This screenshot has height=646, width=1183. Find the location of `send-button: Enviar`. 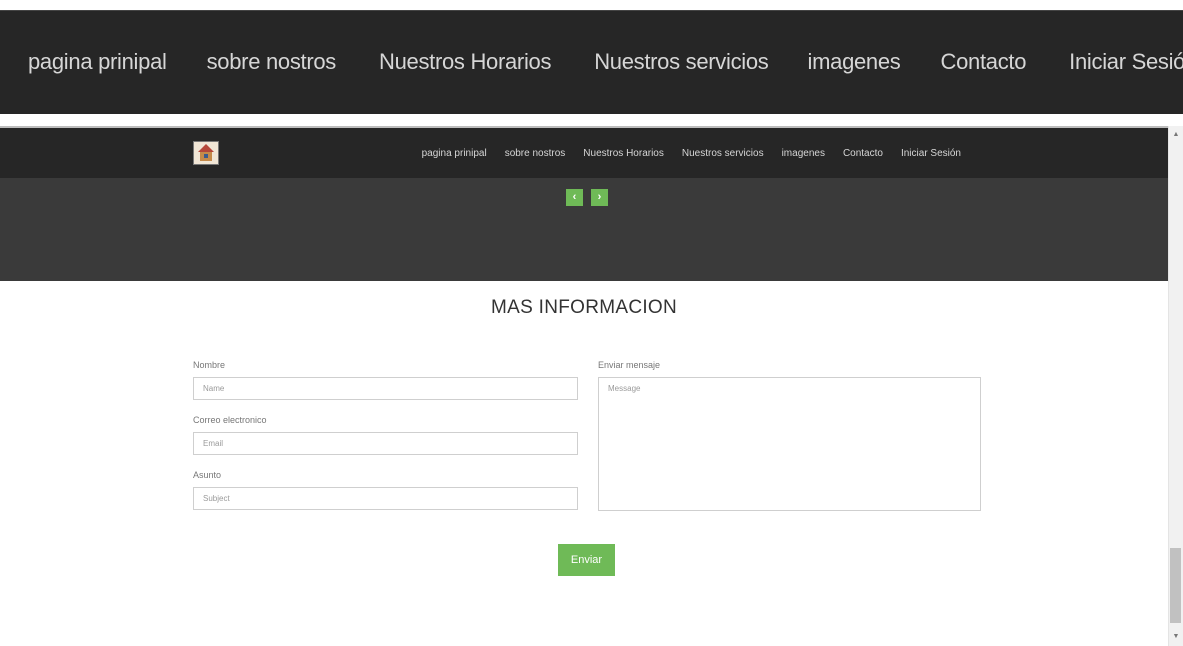

send-button: Enviar is located at coordinates (586, 560).